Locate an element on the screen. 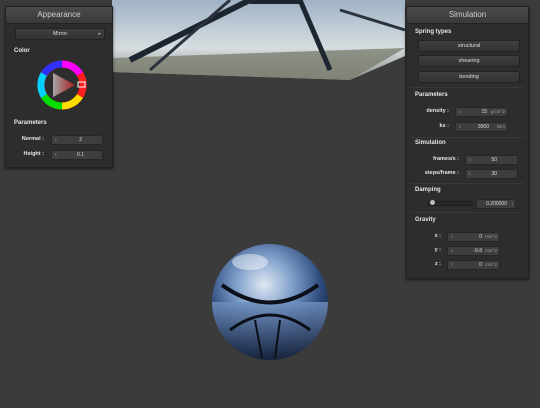 This screenshot has width=540, height=408. frames-label: frames/s : is located at coordinates (446, 159).